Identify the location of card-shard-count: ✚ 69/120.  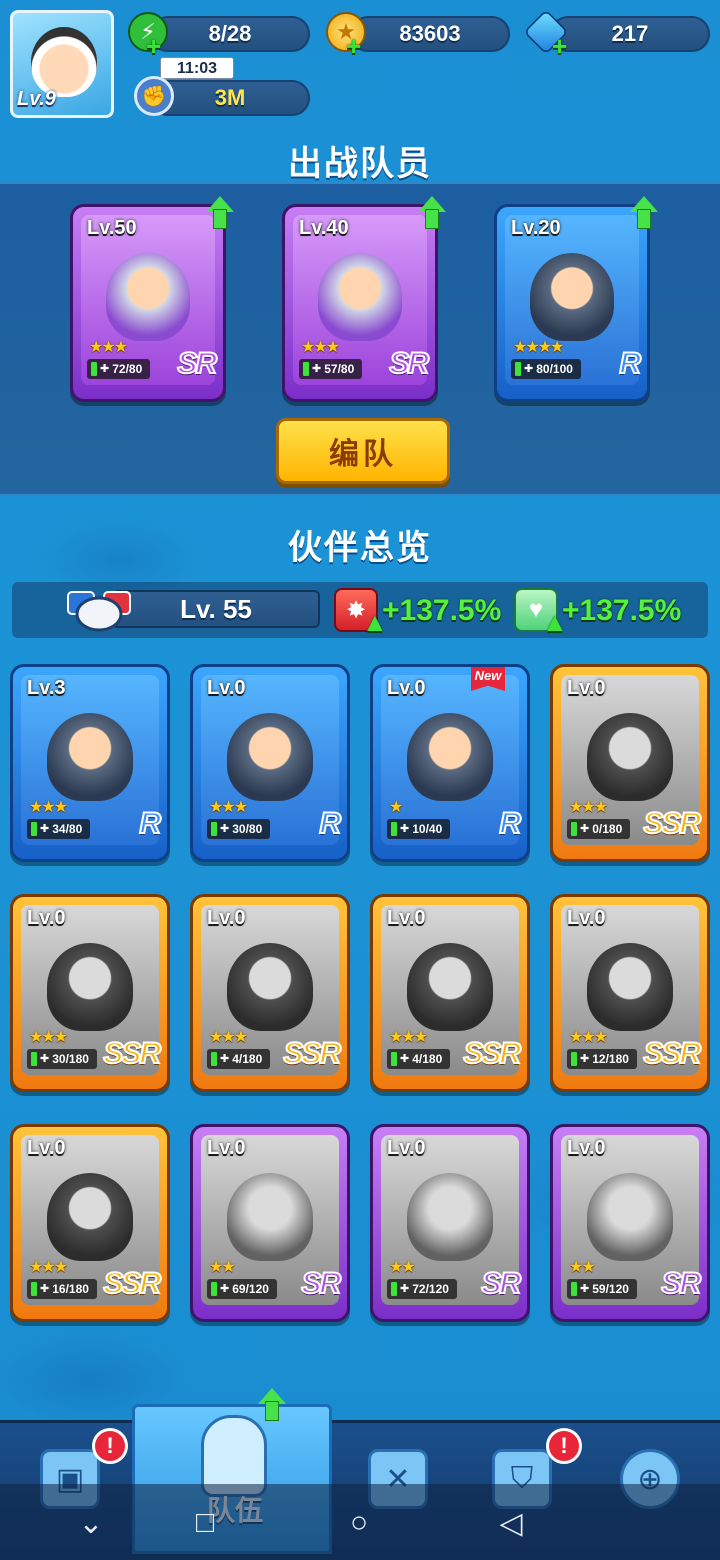
(242, 1289).